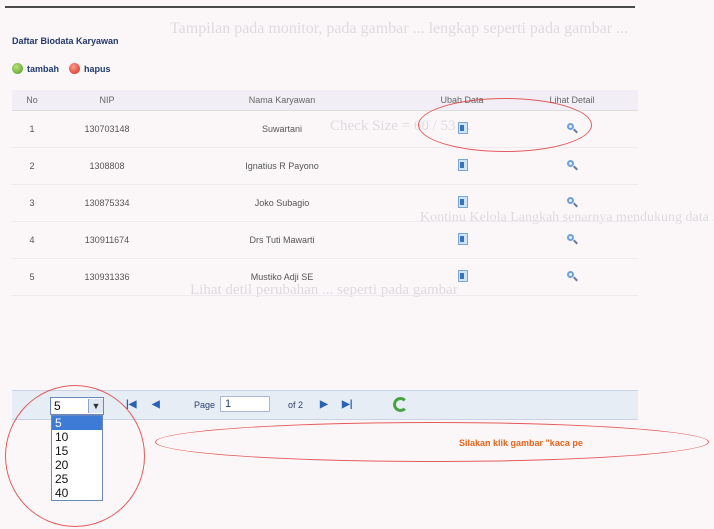 This screenshot has height=529, width=714. What do you see at coordinates (32, 203) in the screenshot?
I see `row-no: 3` at bounding box center [32, 203].